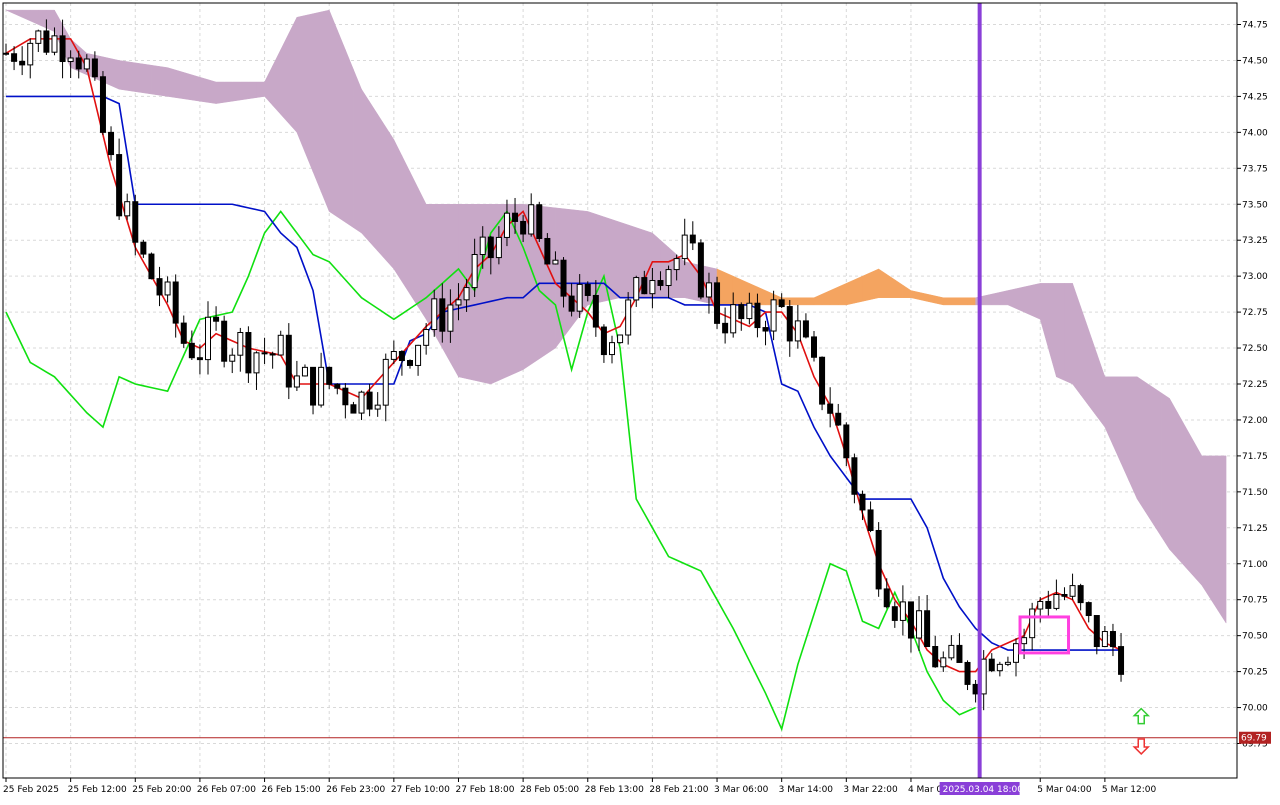  Describe the element at coordinates (1255, 637) in the screenshot. I see `price-tick-label: 70.50` at that location.